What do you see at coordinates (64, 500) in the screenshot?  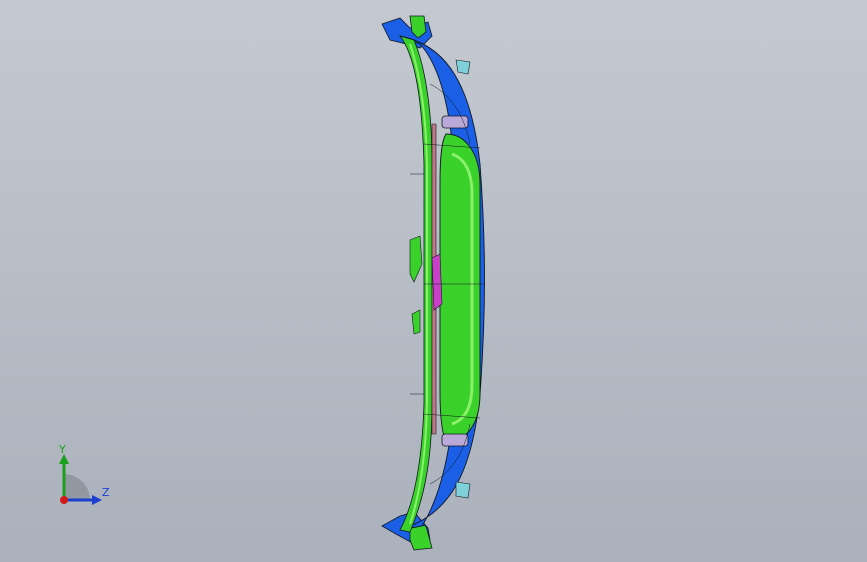 I see `origin-dot` at bounding box center [64, 500].